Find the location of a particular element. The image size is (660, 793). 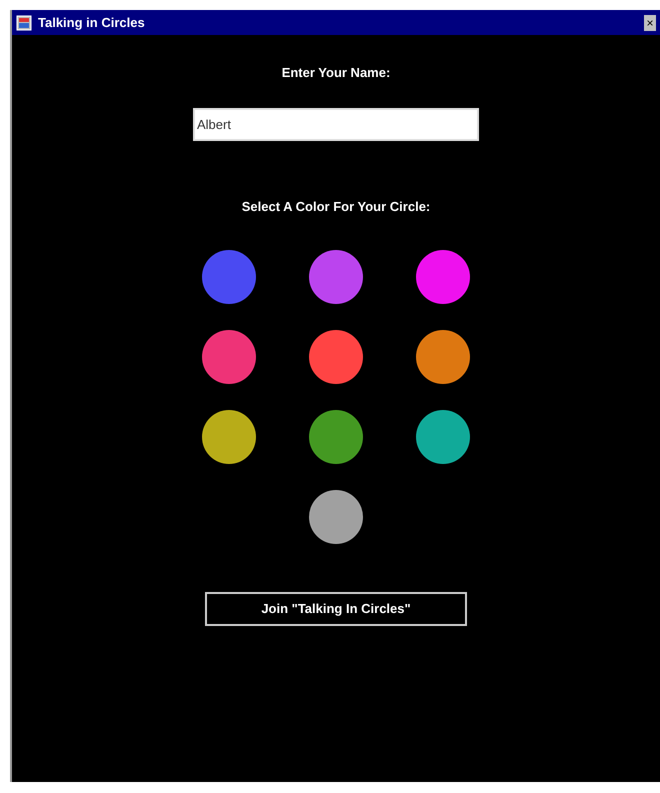

window-icon is located at coordinates (24, 22).